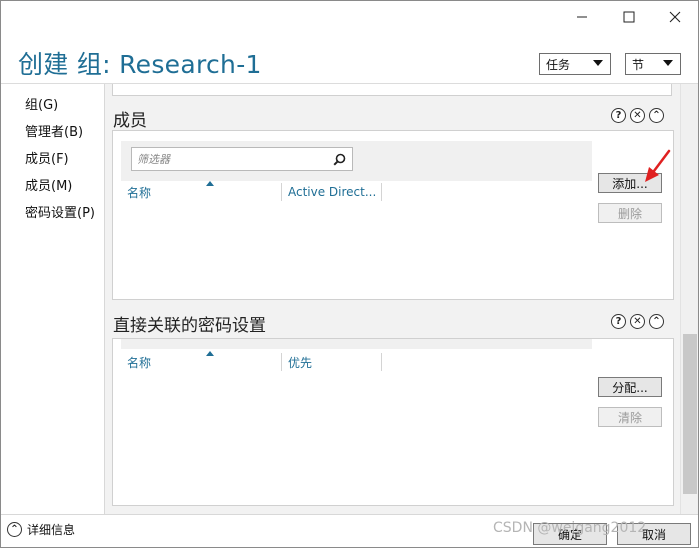  Describe the element at coordinates (630, 417) in the screenshot. I see `clear-button: 清除` at that location.